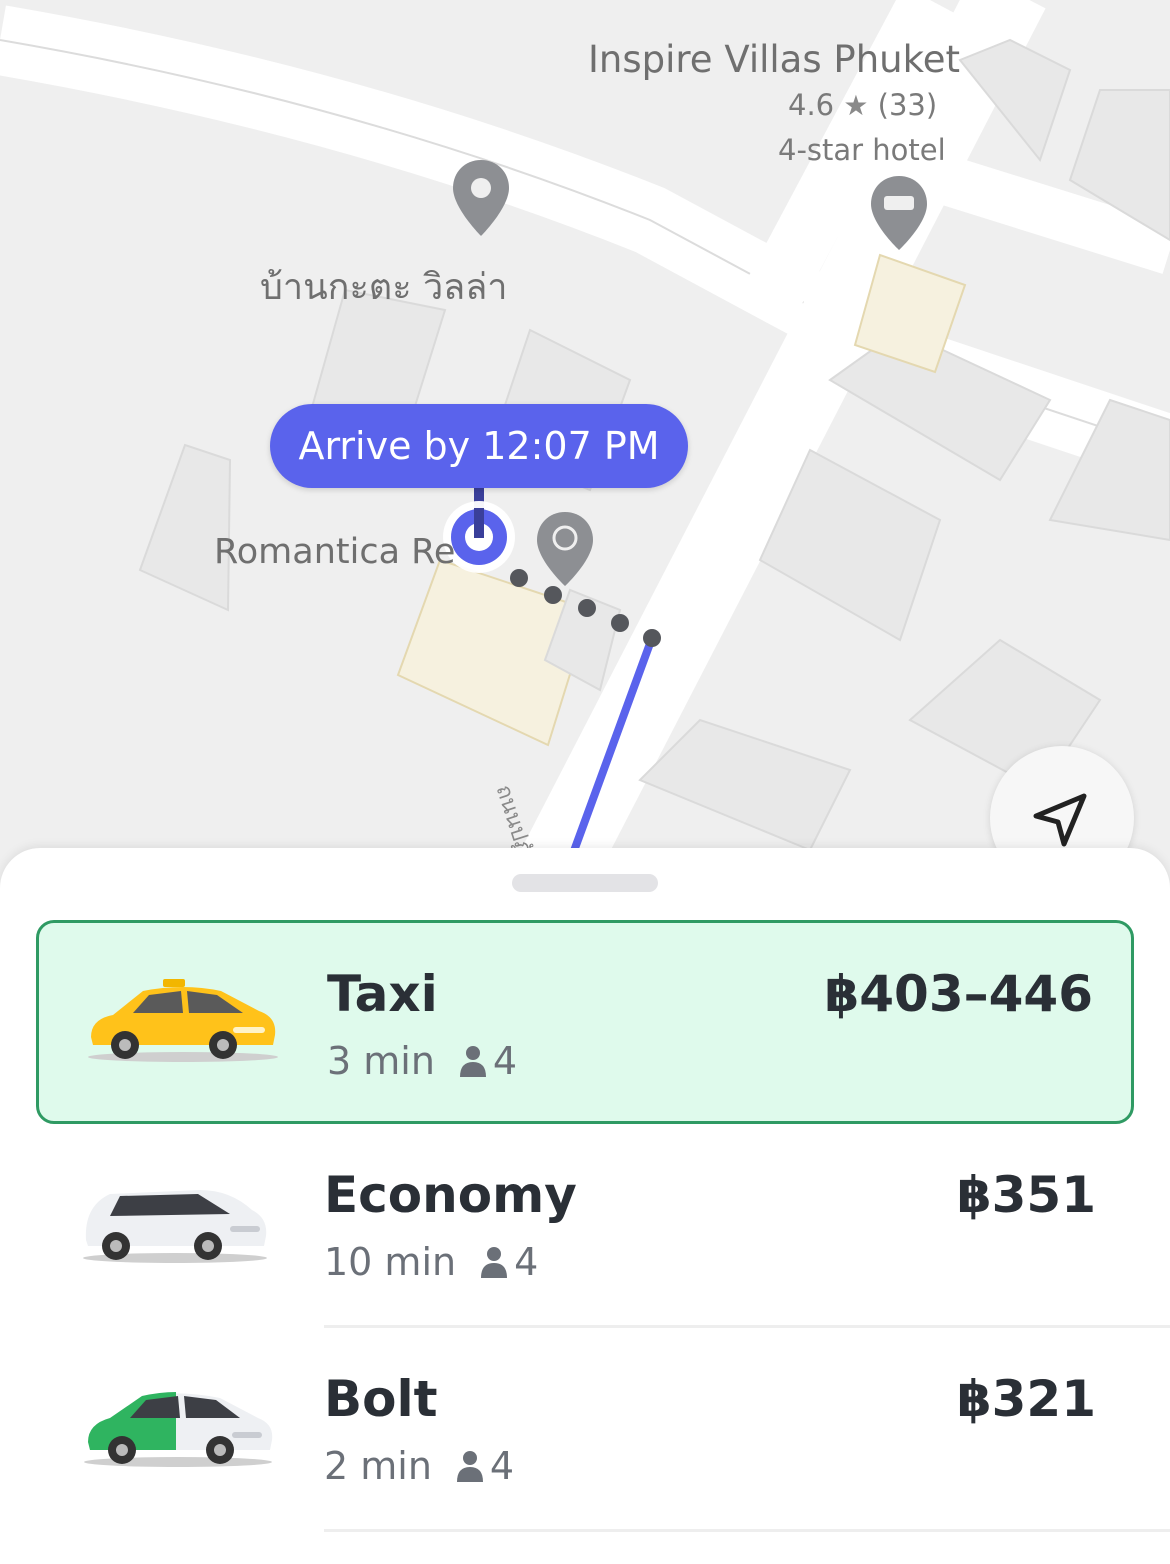  What do you see at coordinates (178, 1429) in the screenshot?
I see `green-bolt-car-icon` at bounding box center [178, 1429].